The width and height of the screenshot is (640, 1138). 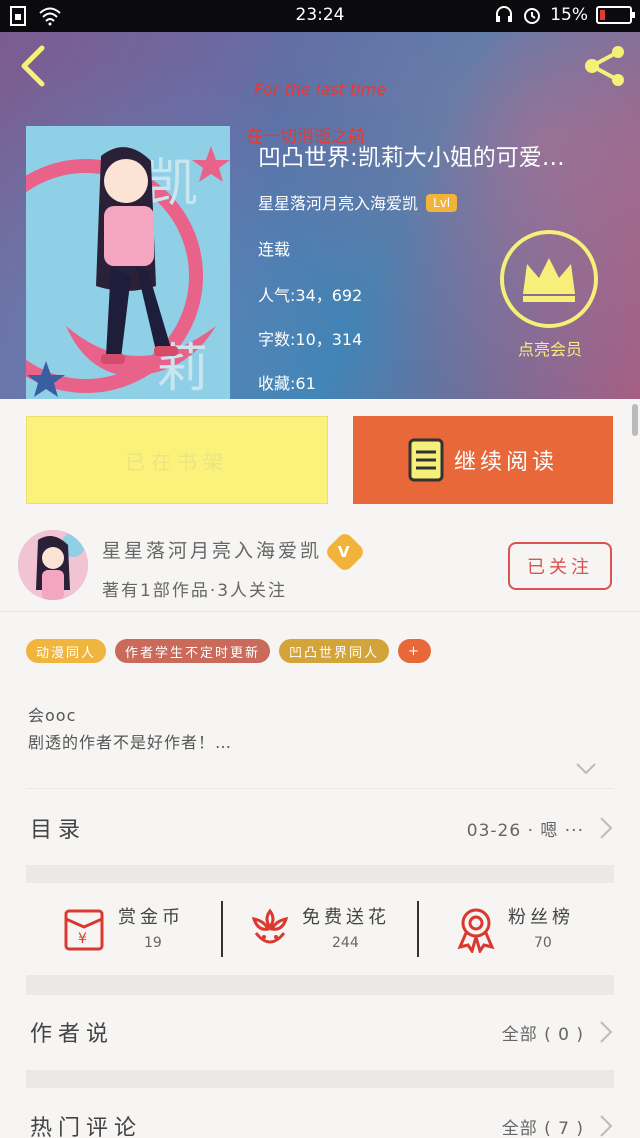 What do you see at coordinates (414, 651) in the screenshot?
I see `add-tag-button: +` at bounding box center [414, 651].